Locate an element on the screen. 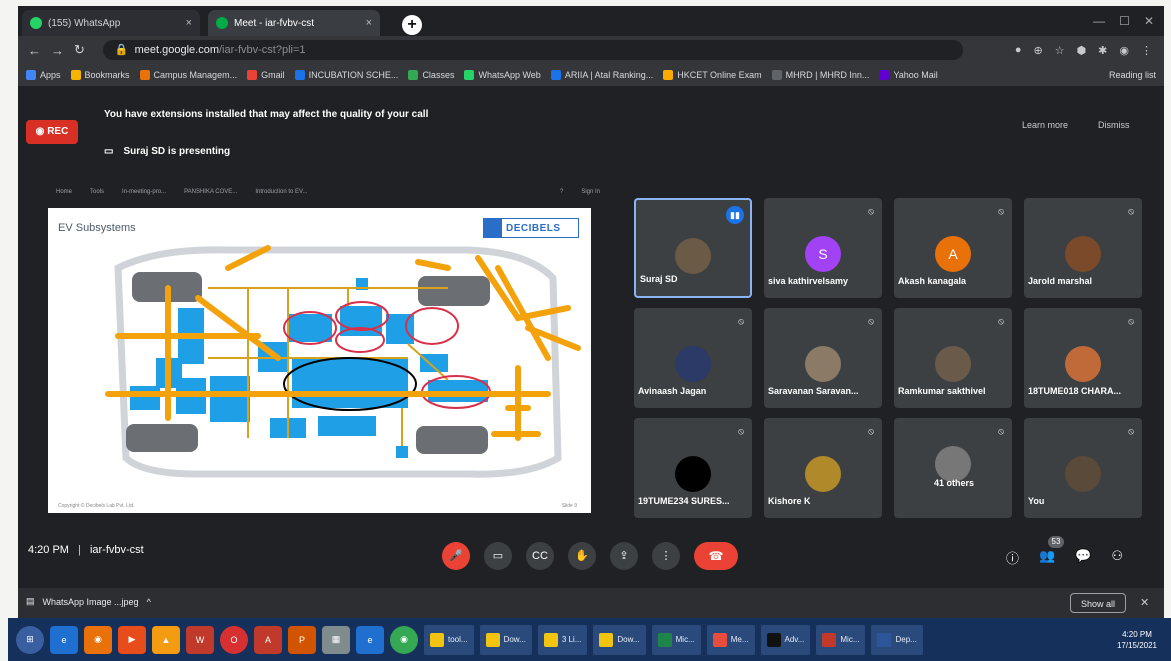 Image resolution: width=1171 pixels, height=661 pixels. tab-whatsapp: (155) WhatsApp × is located at coordinates (111, 23).